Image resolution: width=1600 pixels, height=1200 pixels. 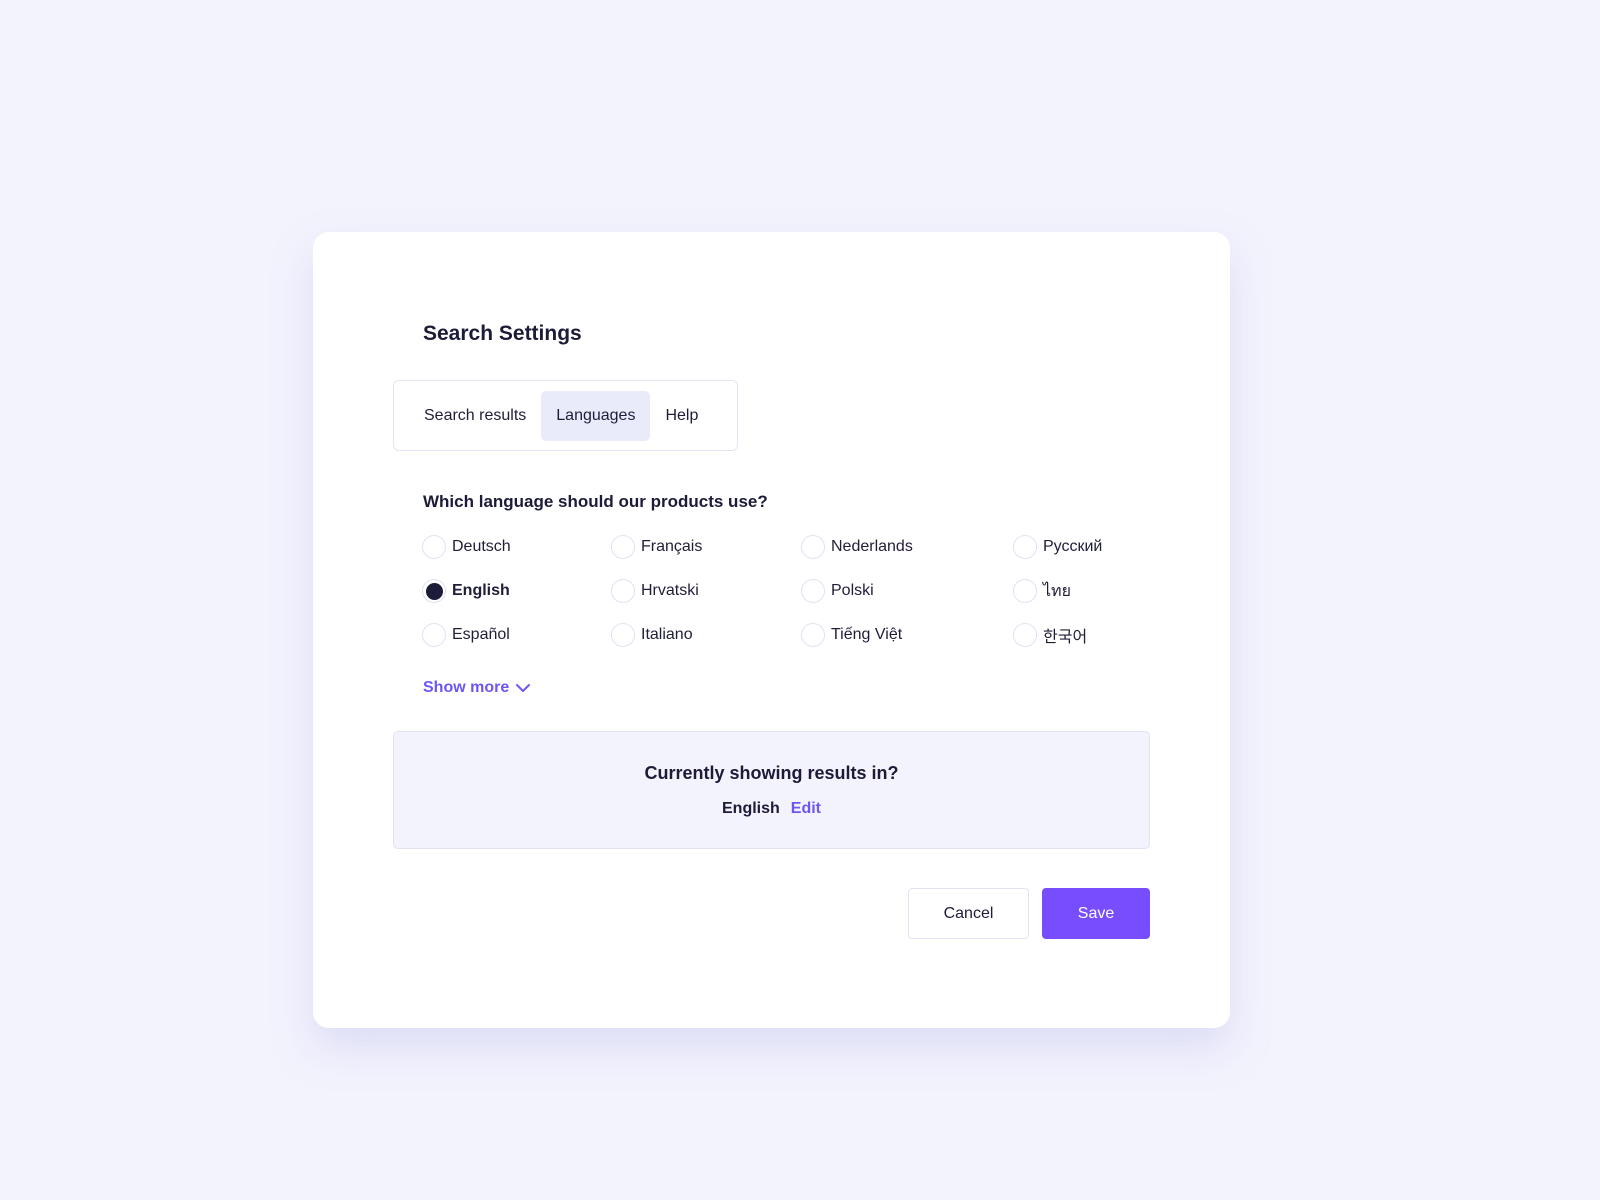 What do you see at coordinates (771, 773) in the screenshot?
I see `current-language-heading: Currently showing results in?` at bounding box center [771, 773].